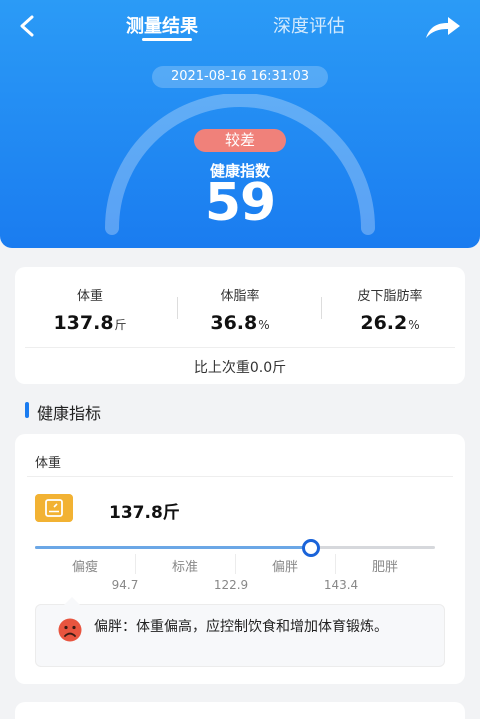  I want to click on segment-label-normal: 标准, so click(184, 567).